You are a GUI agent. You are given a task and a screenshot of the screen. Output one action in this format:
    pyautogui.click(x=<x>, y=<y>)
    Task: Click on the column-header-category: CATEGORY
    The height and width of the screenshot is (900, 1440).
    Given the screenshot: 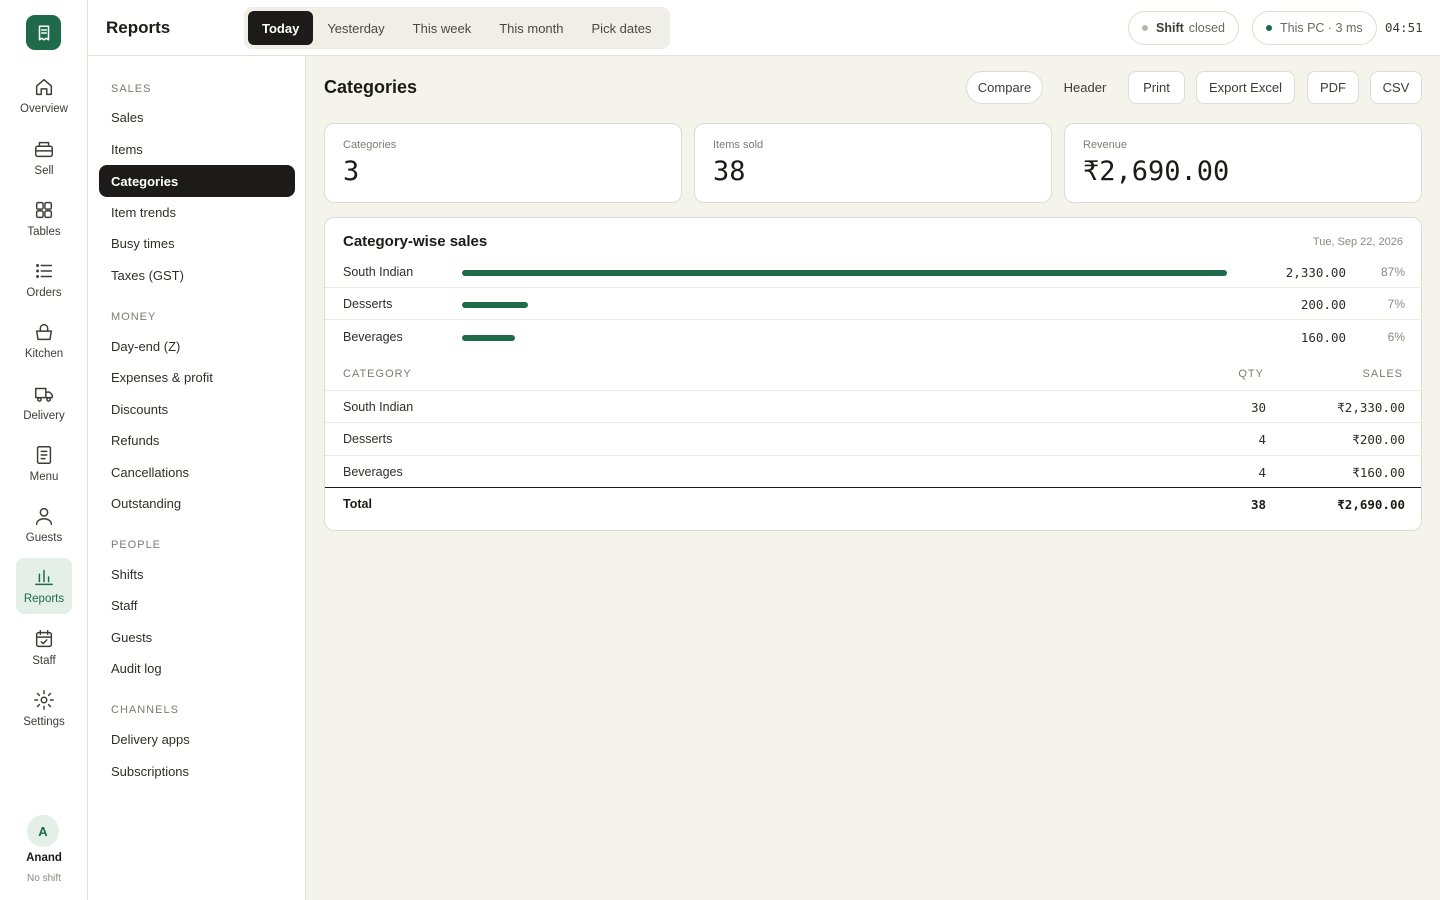 What is the action you would take?
    pyautogui.click(x=377, y=374)
    